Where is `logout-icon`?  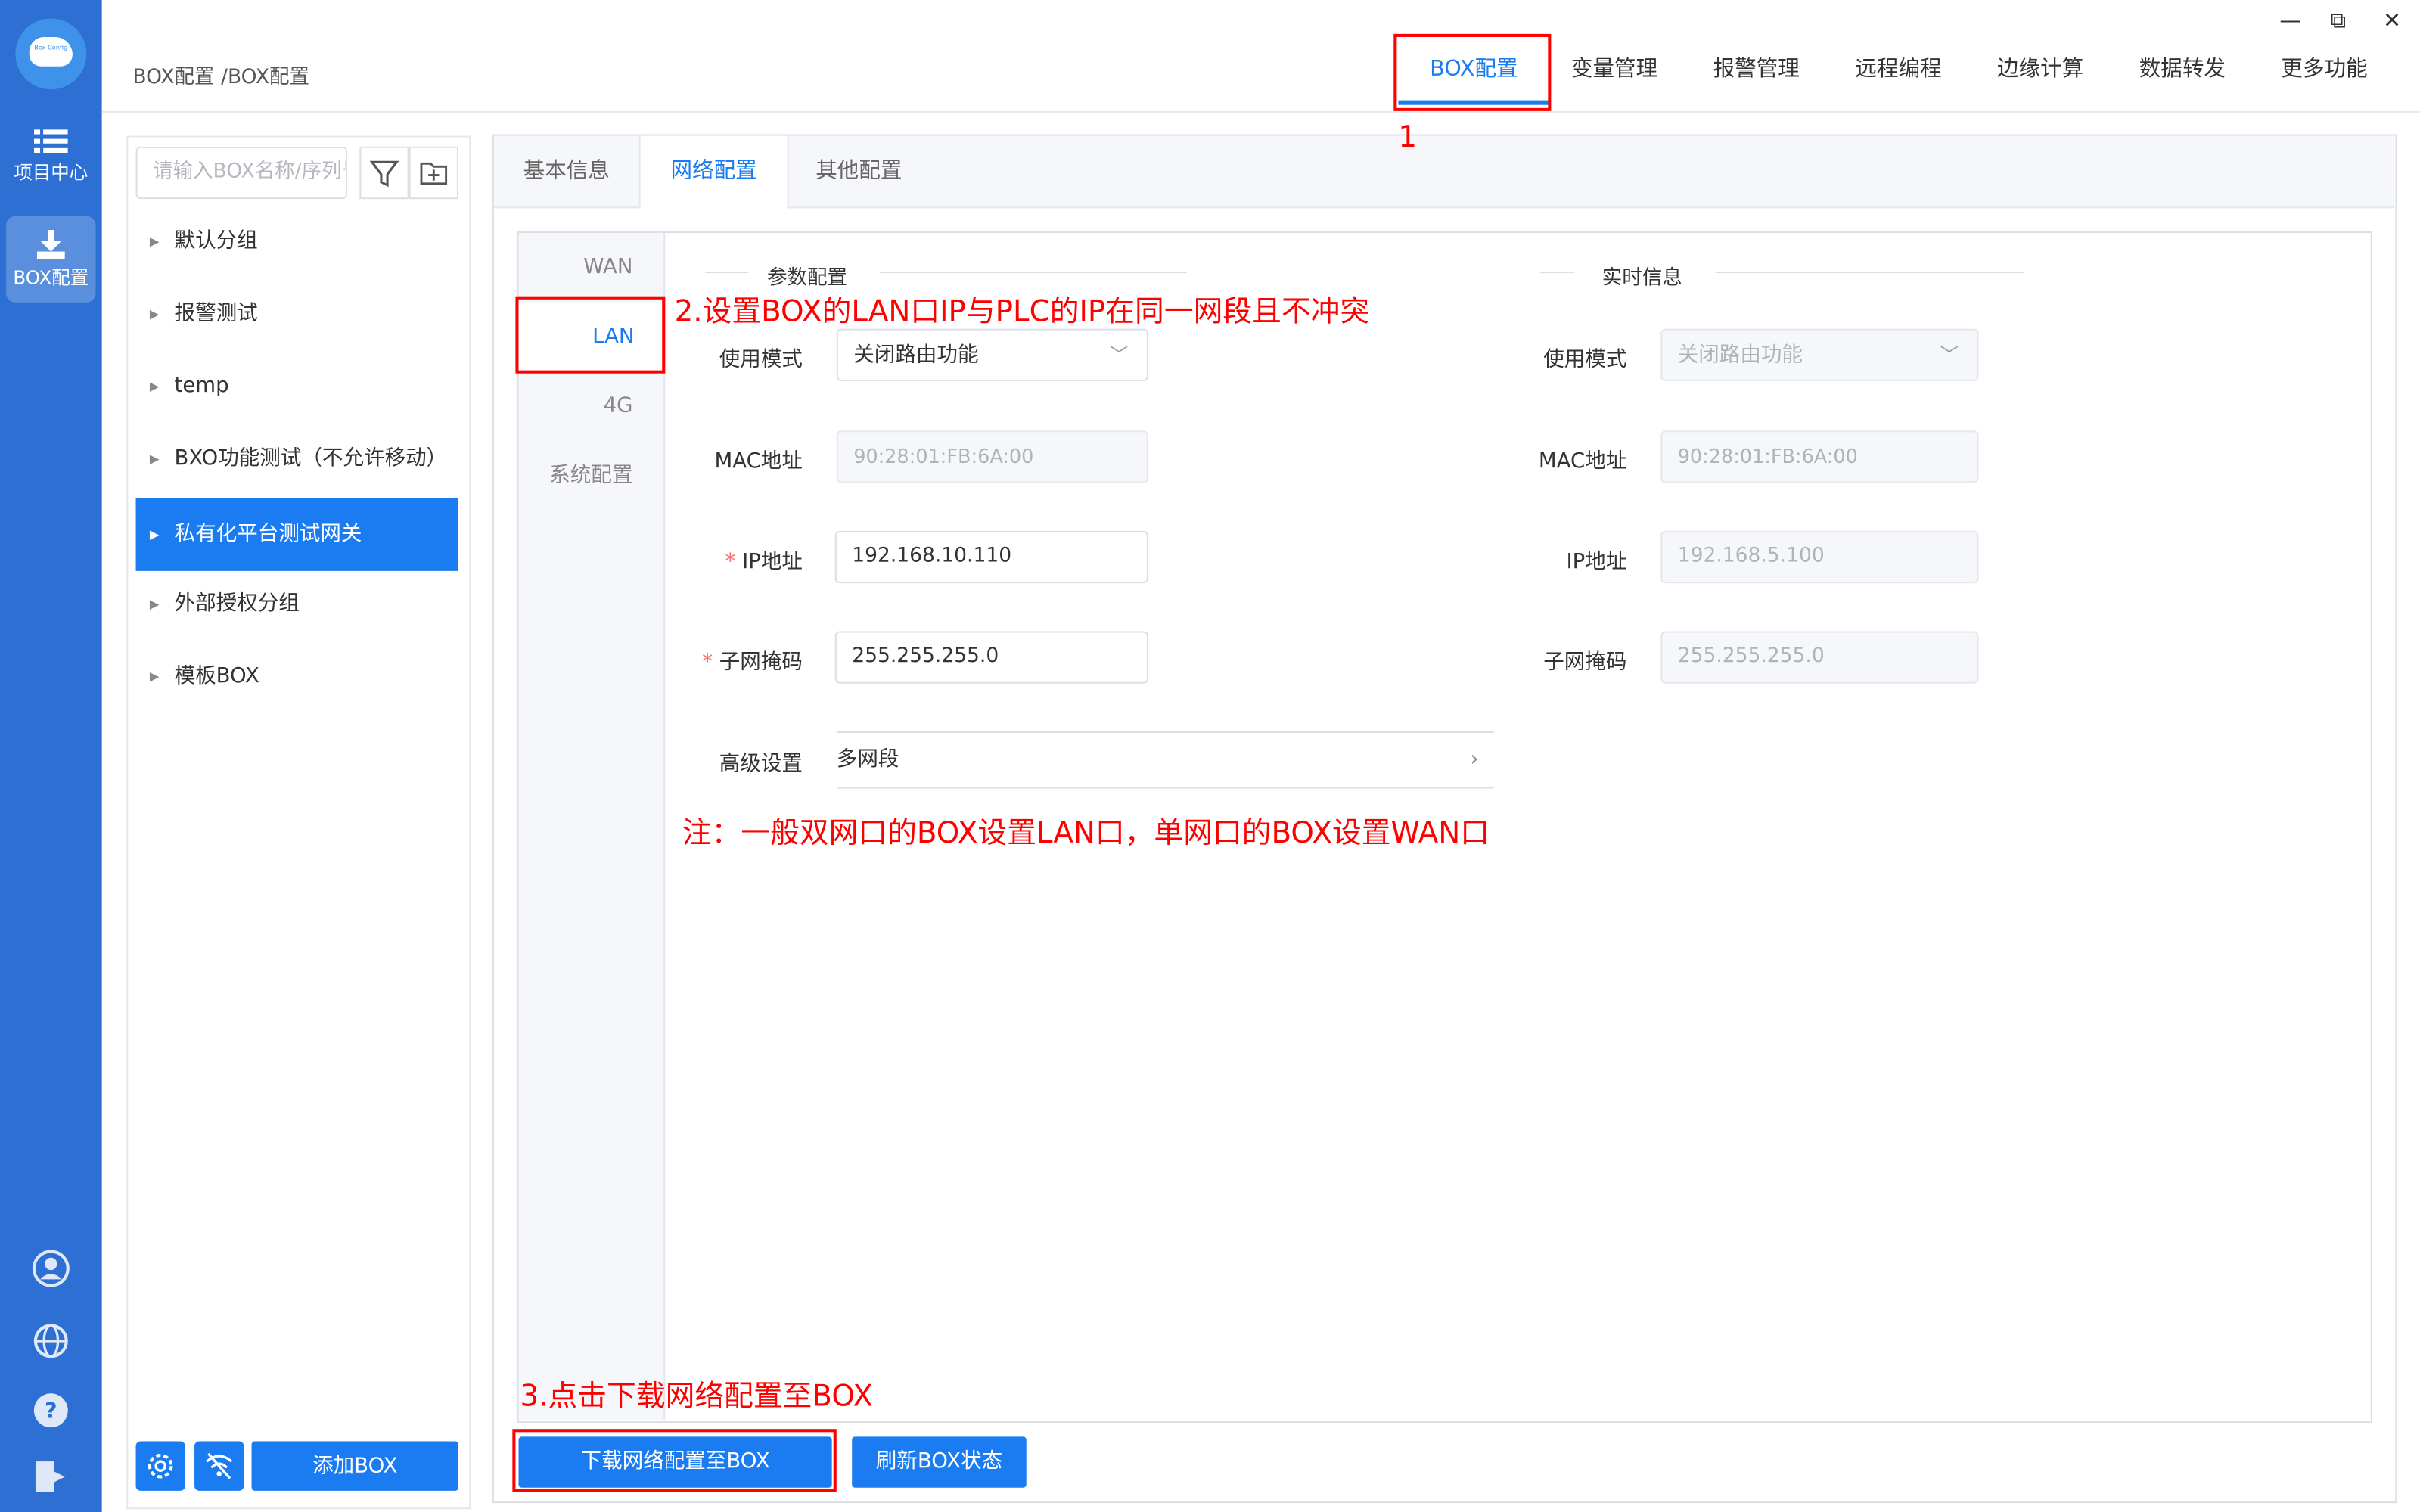 logout-icon is located at coordinates (51, 1477).